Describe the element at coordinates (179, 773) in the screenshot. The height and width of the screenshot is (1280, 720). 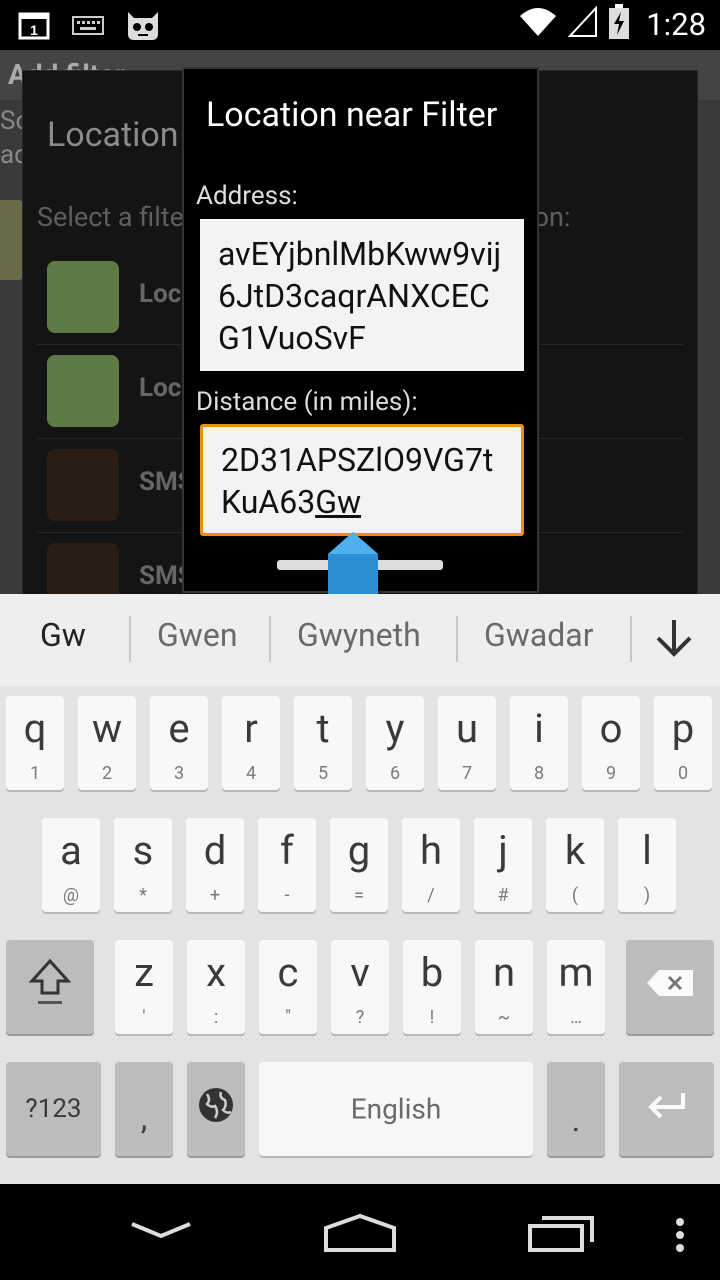
I see `key-hint: 3` at that location.